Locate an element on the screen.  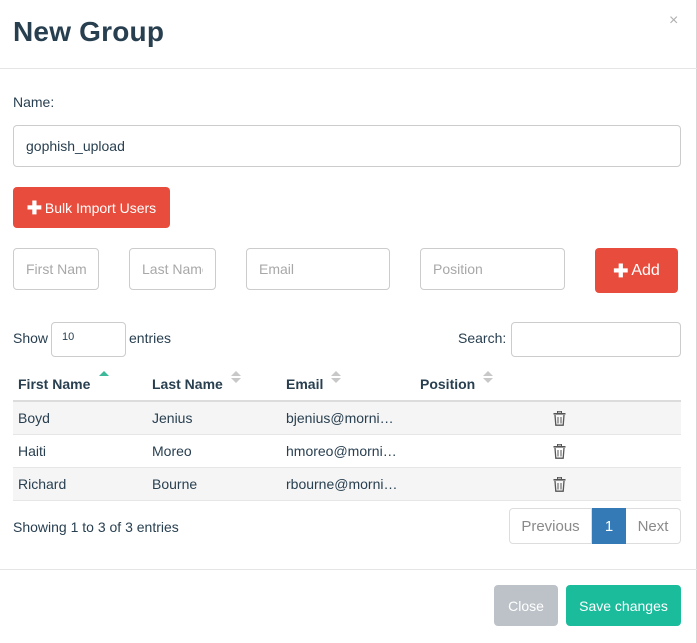
page-1-button: 1 is located at coordinates (609, 526).